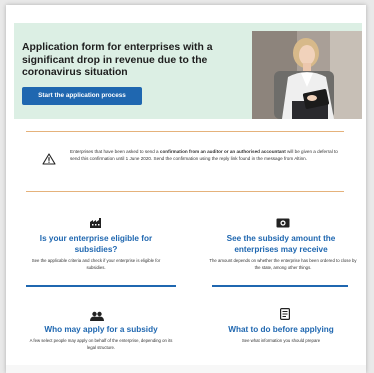 The width and height of the screenshot is (374, 373). I want to click on money-icon, so click(283, 224).